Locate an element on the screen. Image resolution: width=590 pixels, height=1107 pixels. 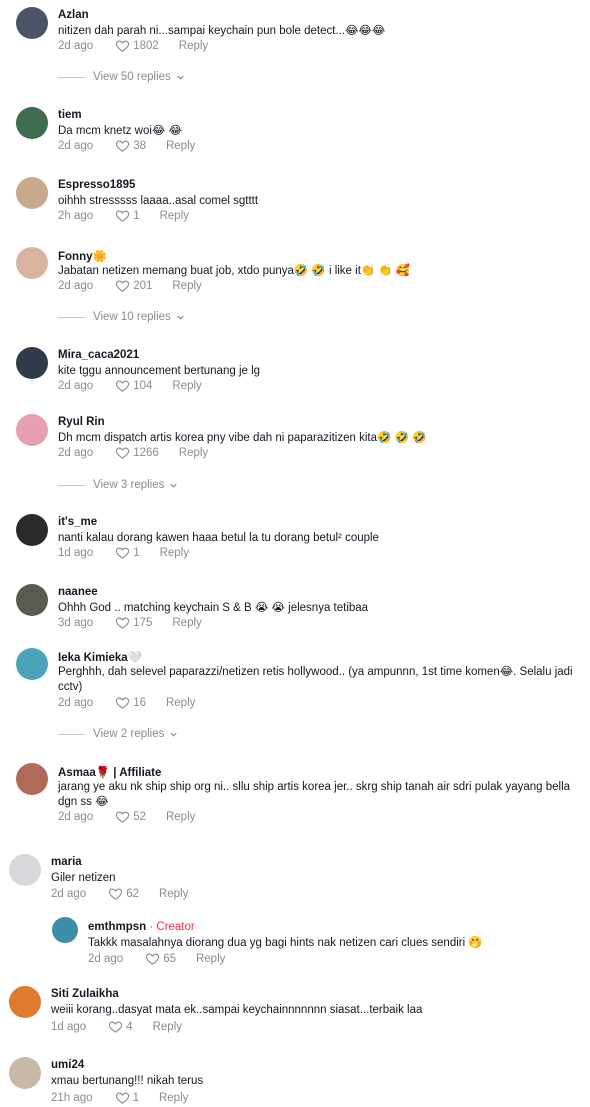
comment-author: emthmpsn · Creator is located at coordinates (141, 927).